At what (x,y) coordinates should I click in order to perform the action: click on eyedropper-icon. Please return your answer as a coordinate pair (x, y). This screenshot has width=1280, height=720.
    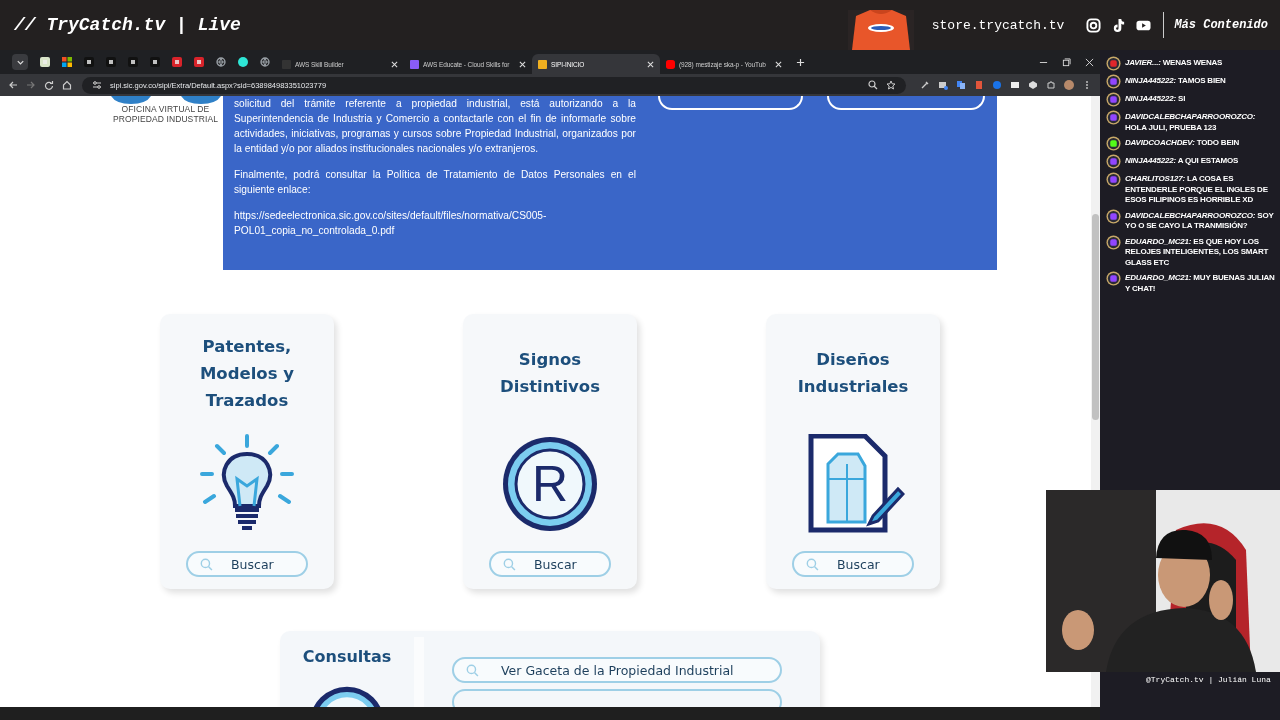
    Looking at the image, I should click on (925, 85).